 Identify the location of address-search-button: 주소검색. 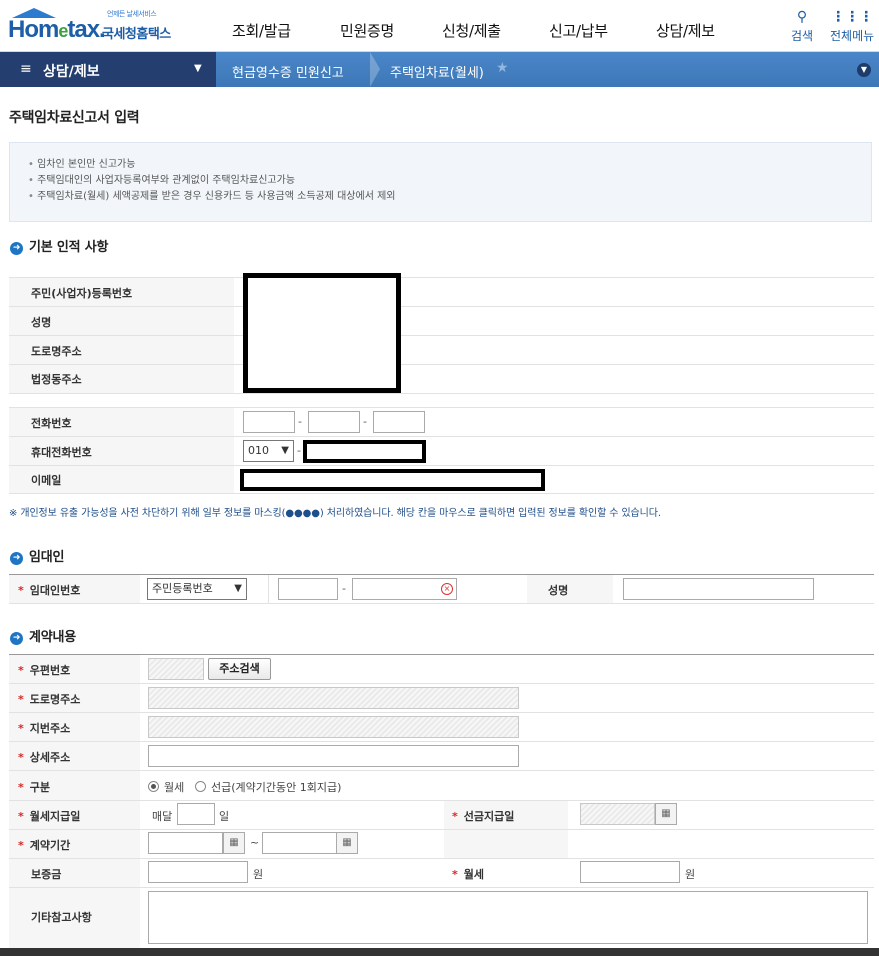
(239, 669).